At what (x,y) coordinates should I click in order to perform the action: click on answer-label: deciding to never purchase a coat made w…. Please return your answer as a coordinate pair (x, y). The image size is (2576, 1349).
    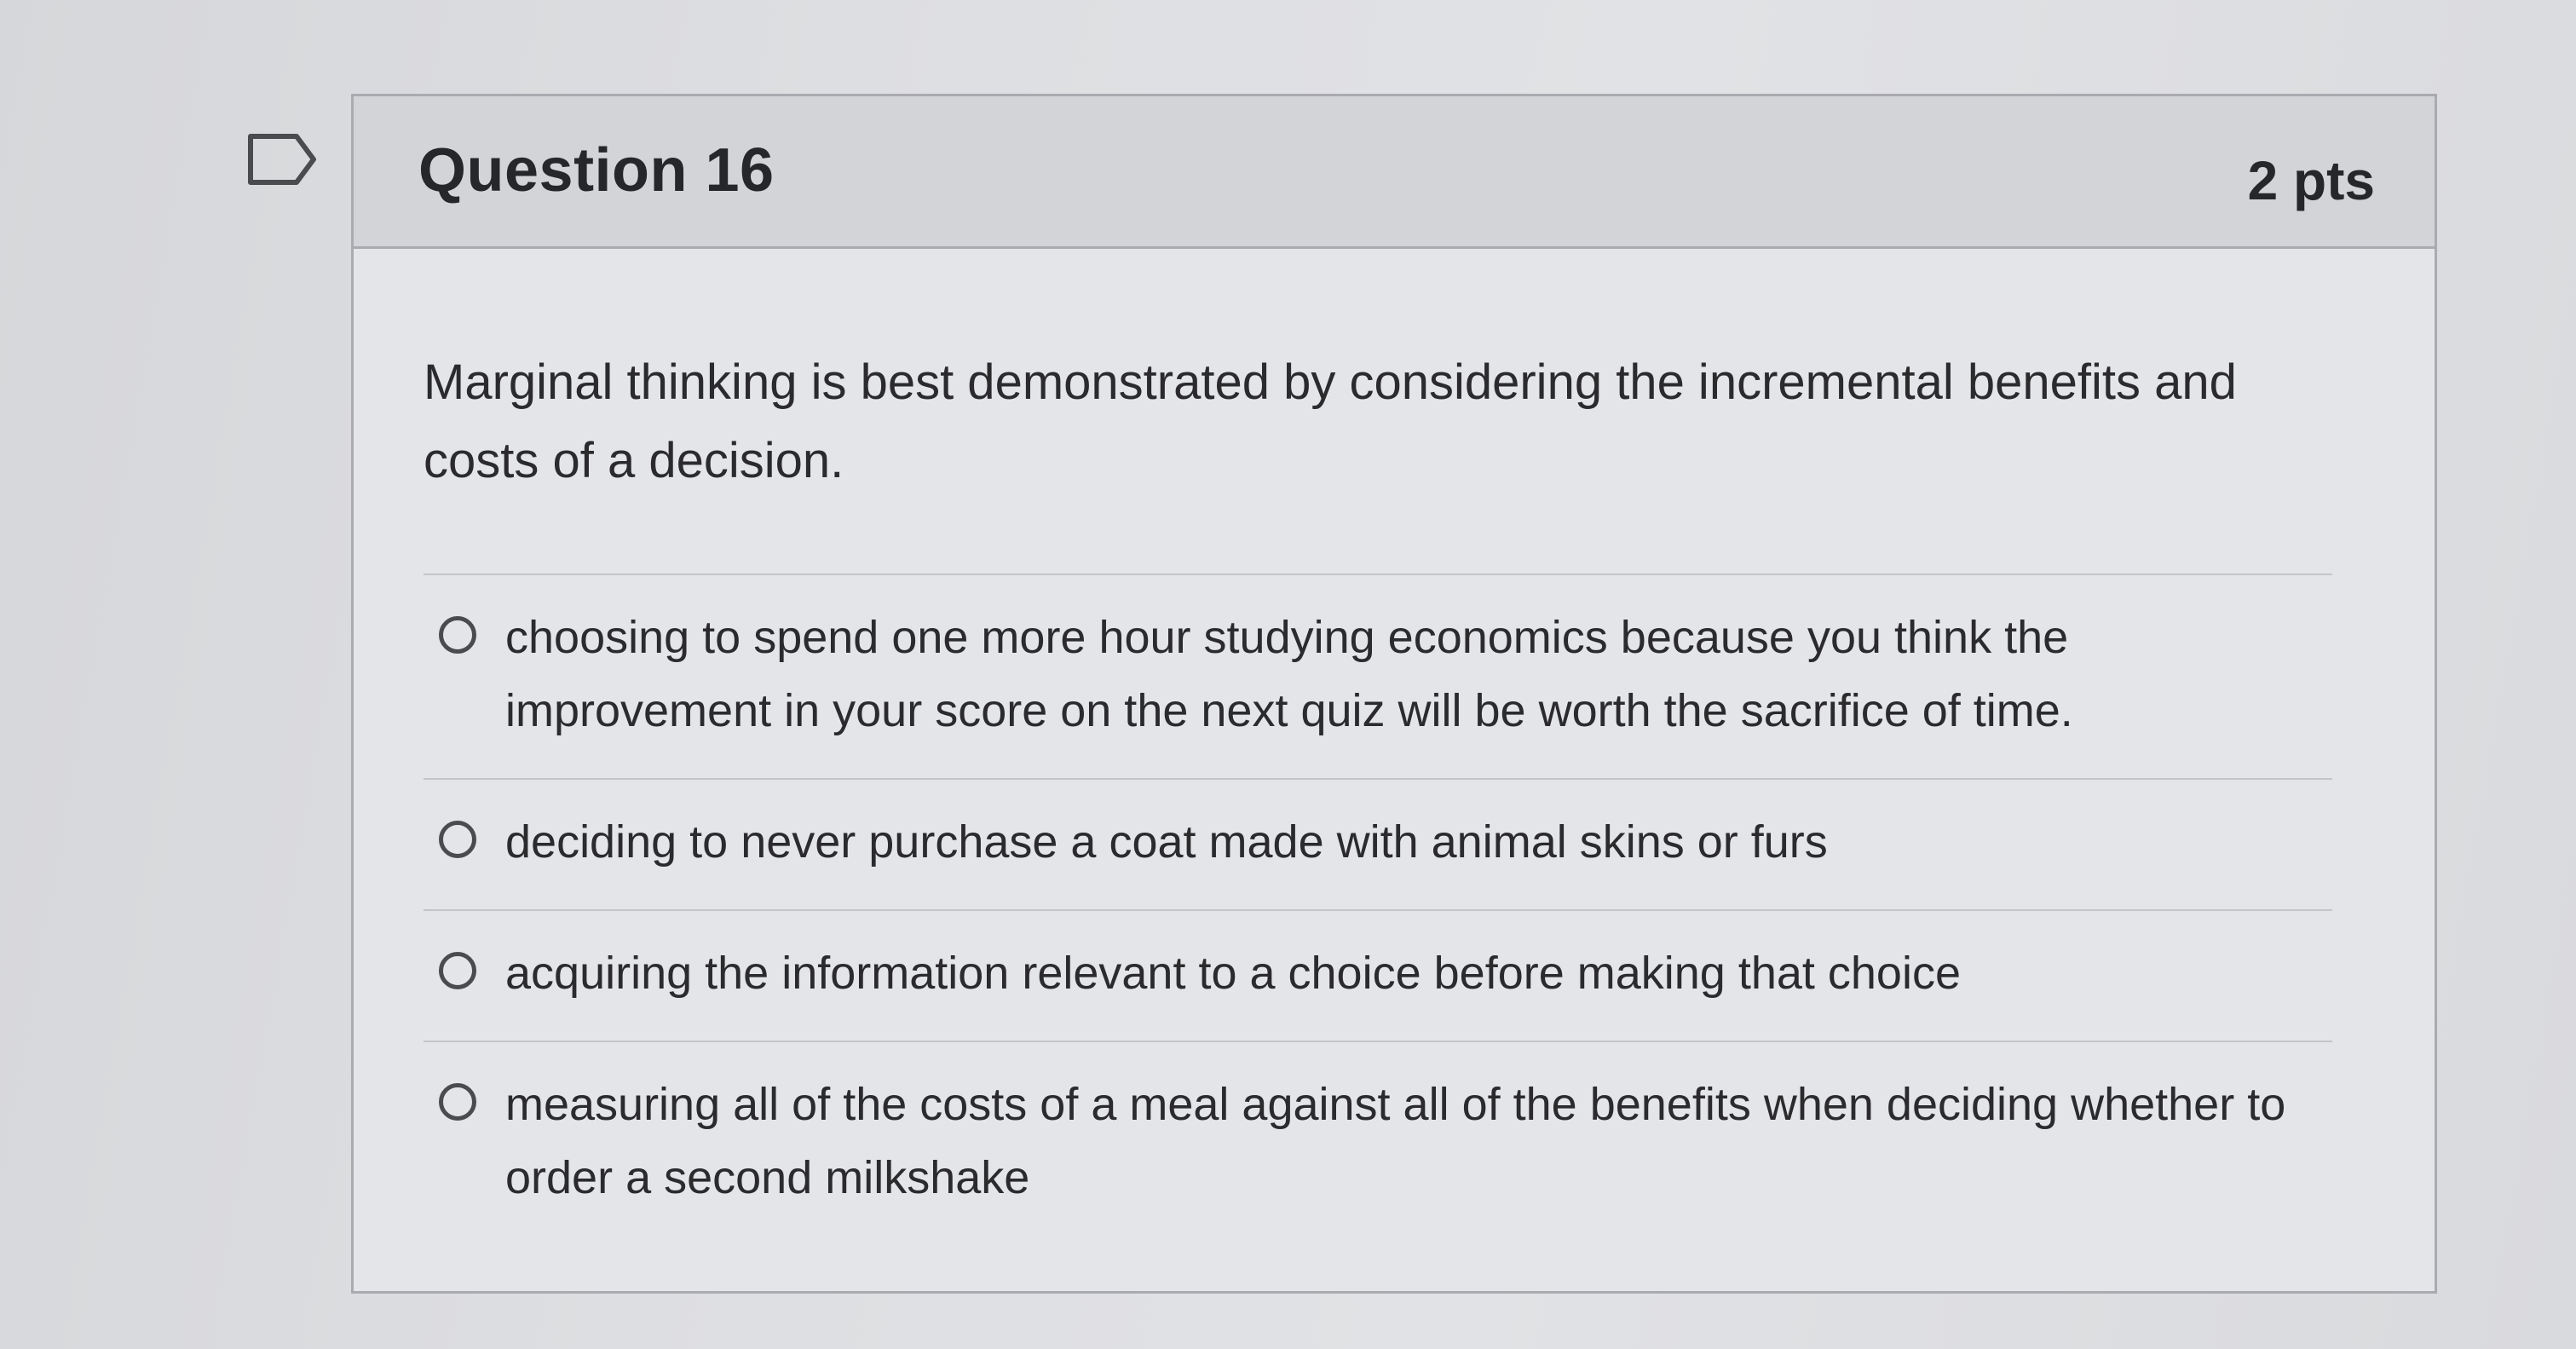
    Looking at the image, I should click on (1166, 842).